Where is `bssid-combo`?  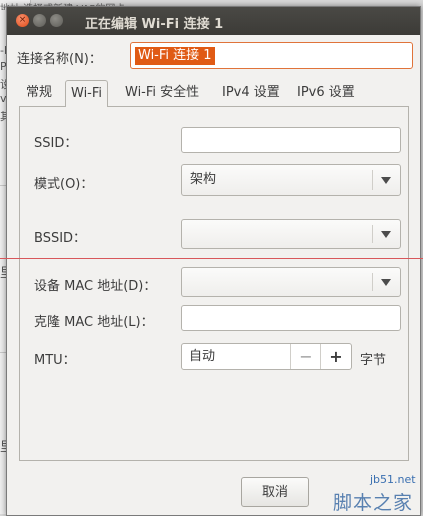 bssid-combo is located at coordinates (291, 234).